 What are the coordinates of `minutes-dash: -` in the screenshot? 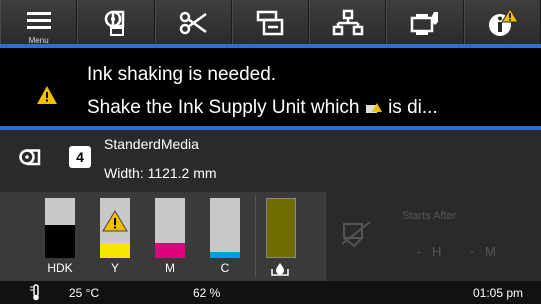 It's located at (472, 251).